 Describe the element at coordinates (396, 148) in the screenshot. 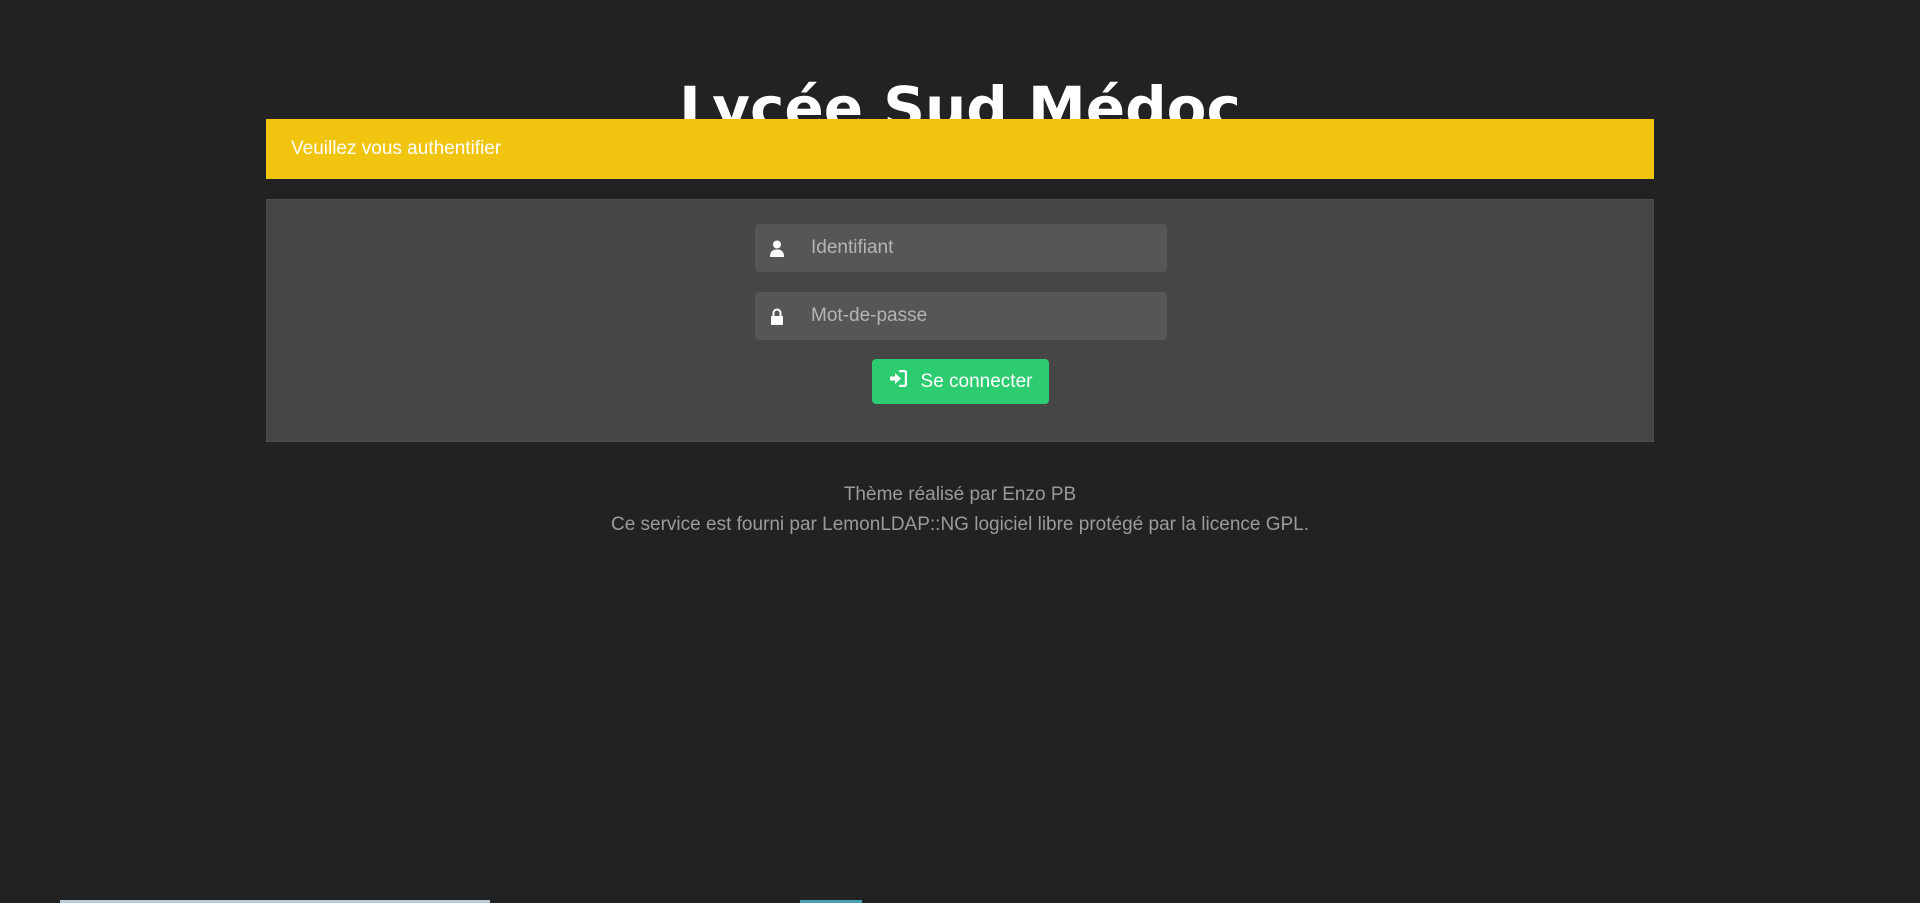

I see `alert-message: Veuillez vous authentifier` at that location.